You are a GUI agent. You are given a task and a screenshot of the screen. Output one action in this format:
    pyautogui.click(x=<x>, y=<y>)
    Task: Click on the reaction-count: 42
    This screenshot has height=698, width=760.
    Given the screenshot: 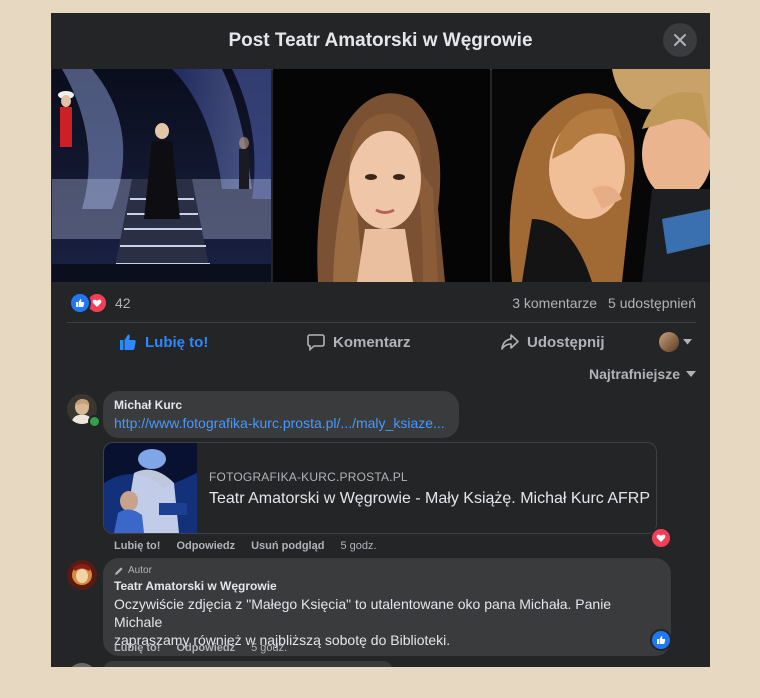 What is the action you would take?
    pyautogui.click(x=123, y=303)
    